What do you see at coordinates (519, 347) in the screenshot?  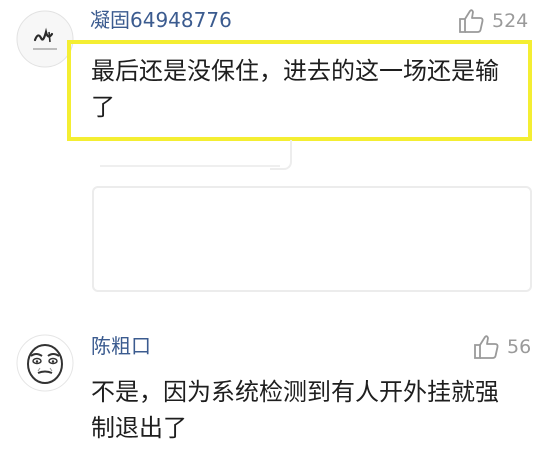 I see `like-count: 56` at bounding box center [519, 347].